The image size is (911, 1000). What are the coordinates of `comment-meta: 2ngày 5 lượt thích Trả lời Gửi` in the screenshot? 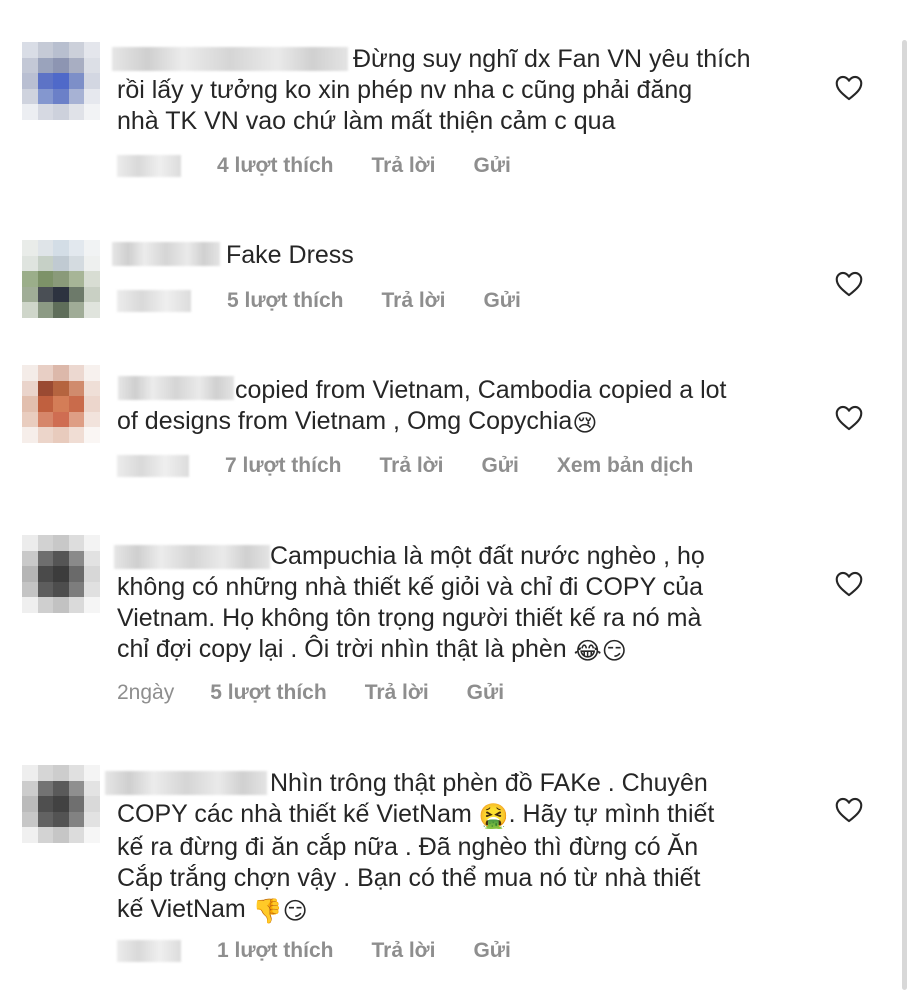 It's located at (329, 693).